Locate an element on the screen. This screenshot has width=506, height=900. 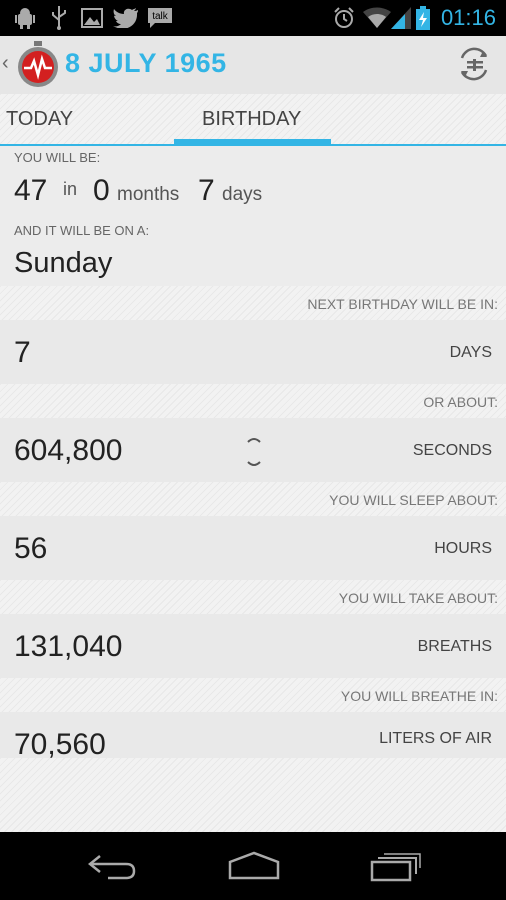
talk-label: talk is located at coordinates (160, 16).